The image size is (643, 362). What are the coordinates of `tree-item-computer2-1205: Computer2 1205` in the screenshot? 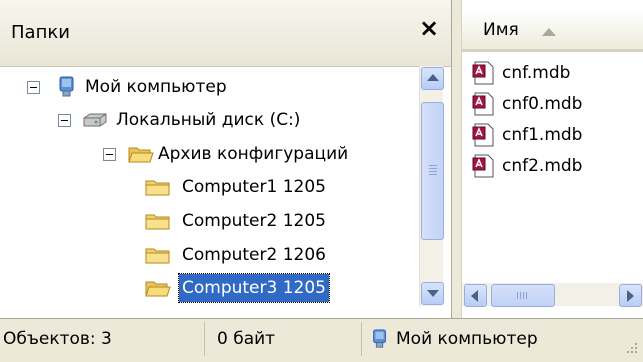 It's located at (280, 221).